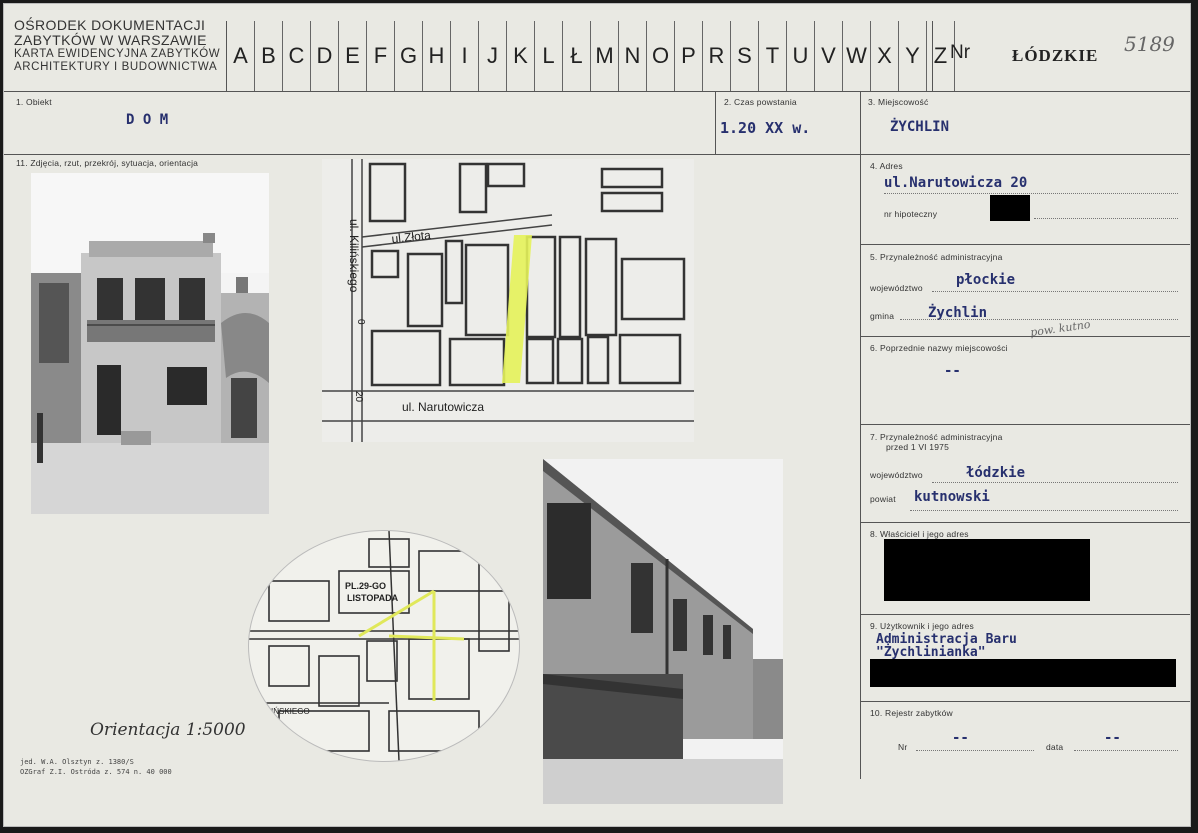 Image resolution: width=1198 pixels, height=833 pixels. What do you see at coordinates (883, 499) in the screenshot?
I see `field-powiat-label: powiat` at bounding box center [883, 499].